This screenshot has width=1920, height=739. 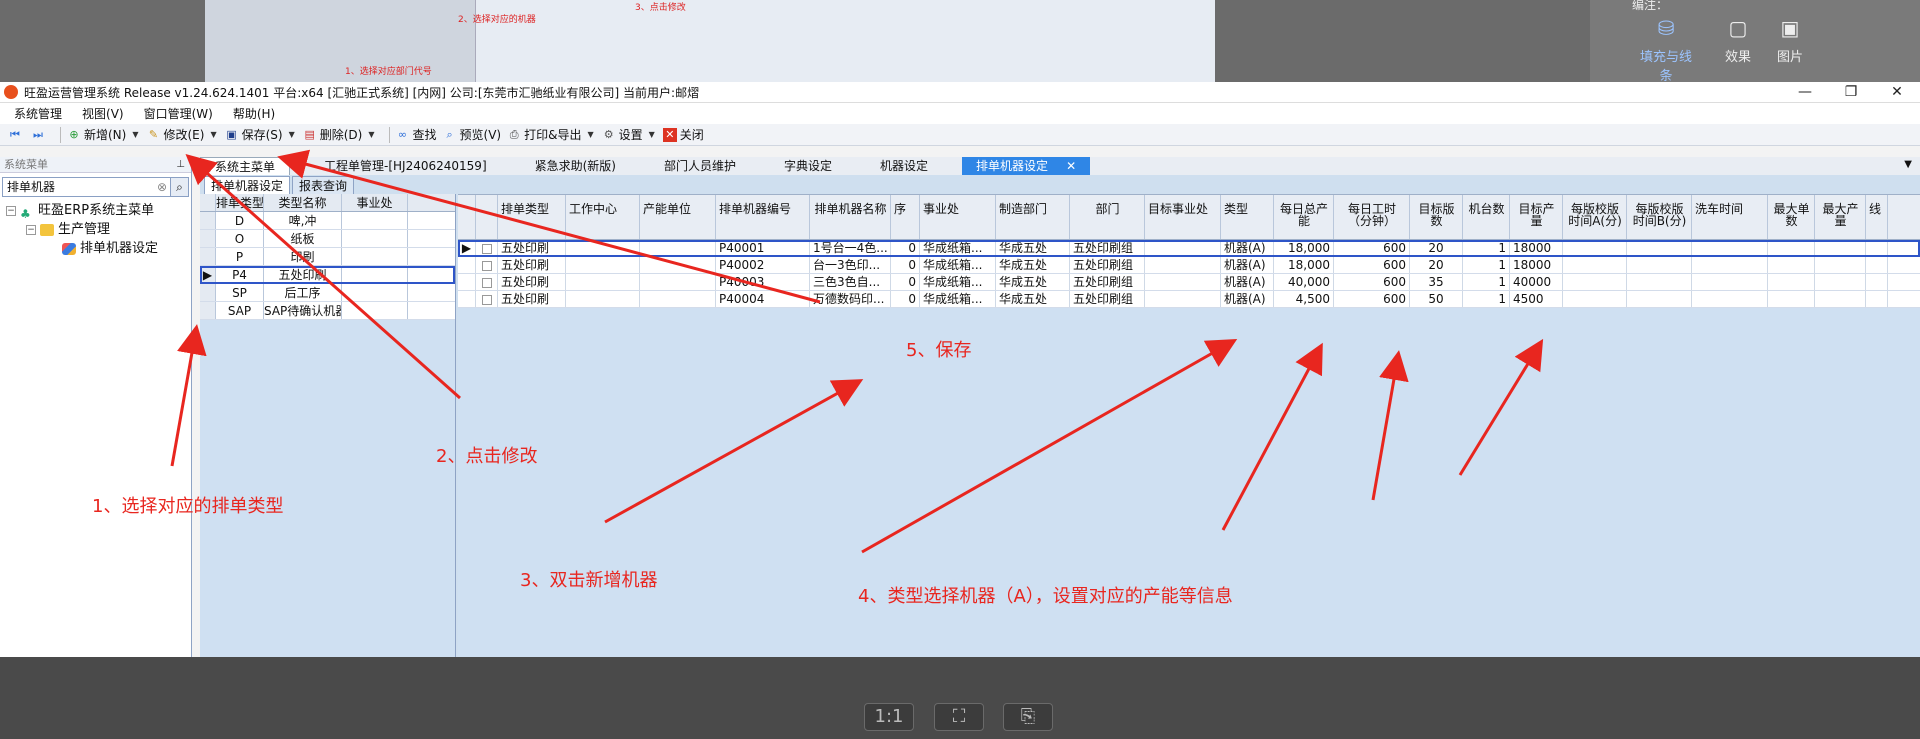 I want to click on column-header: 每版校版时间A(分), so click(x=1595, y=217).